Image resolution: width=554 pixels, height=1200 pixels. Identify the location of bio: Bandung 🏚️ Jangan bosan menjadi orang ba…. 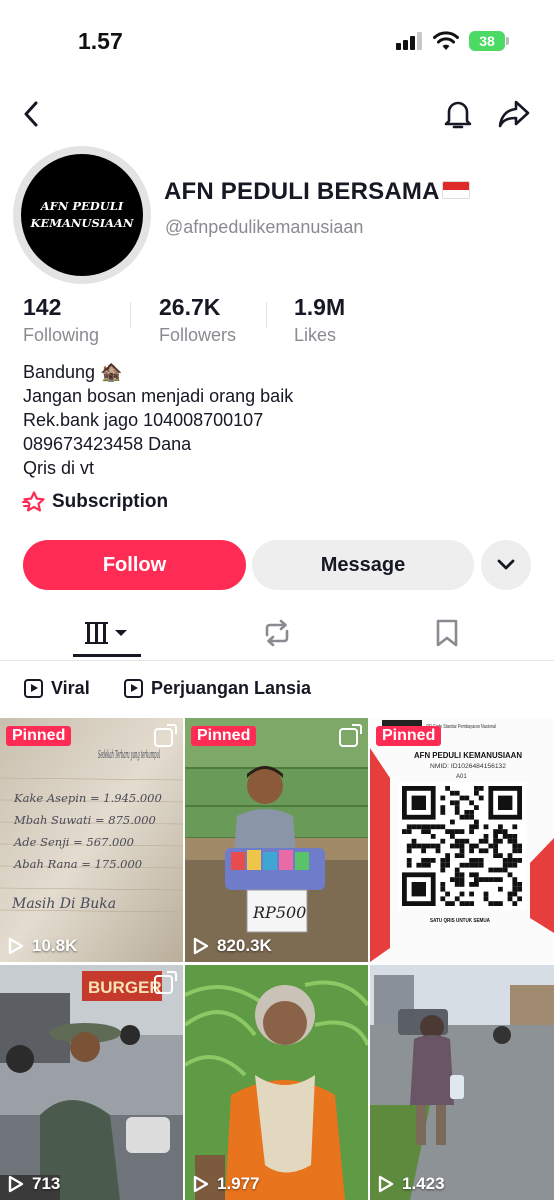
(158, 420).